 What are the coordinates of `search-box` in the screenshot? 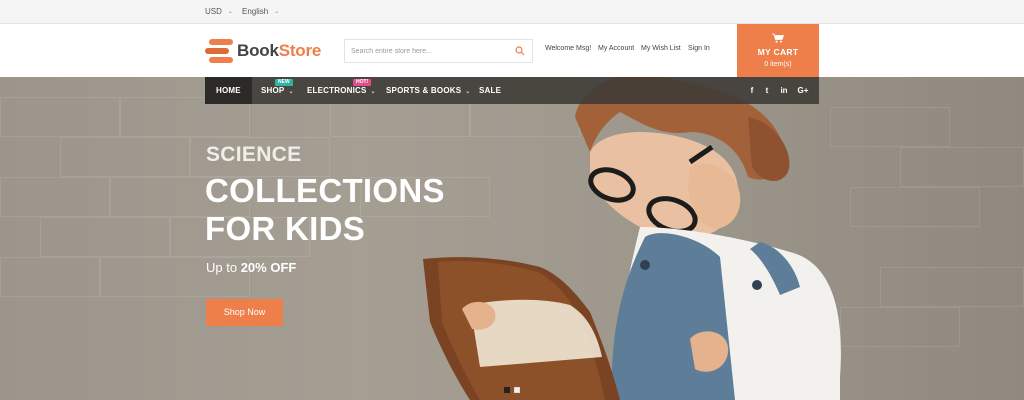 It's located at (438, 51).